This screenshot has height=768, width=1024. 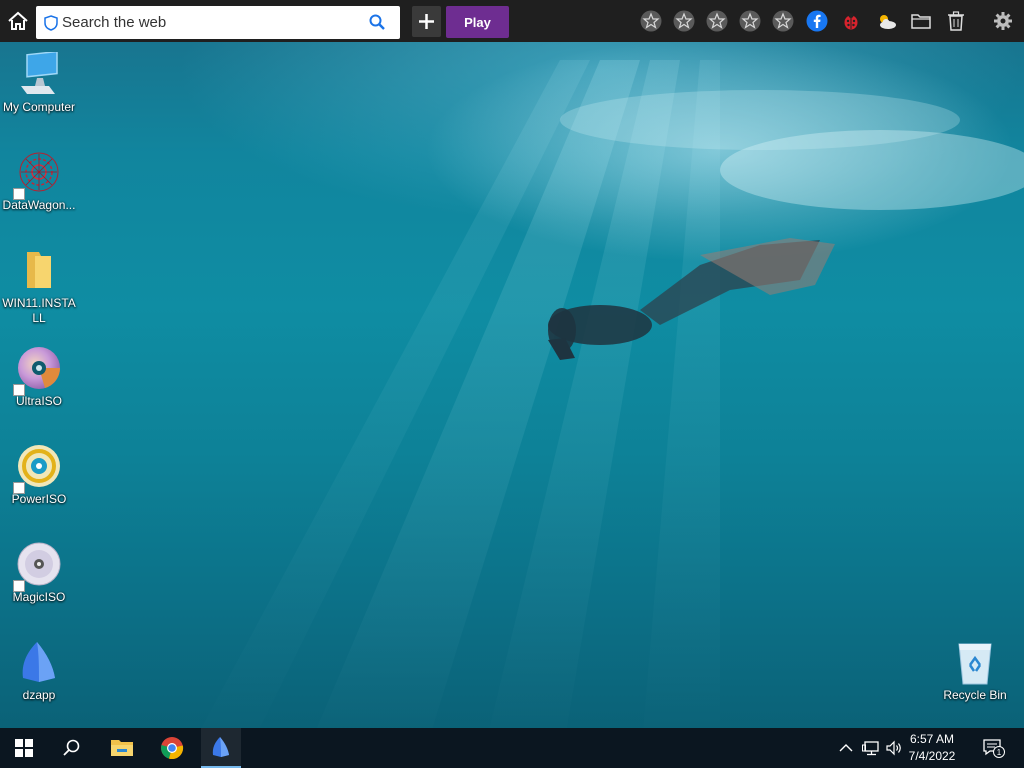 I want to click on notification-icon: 1, so click(x=994, y=748).